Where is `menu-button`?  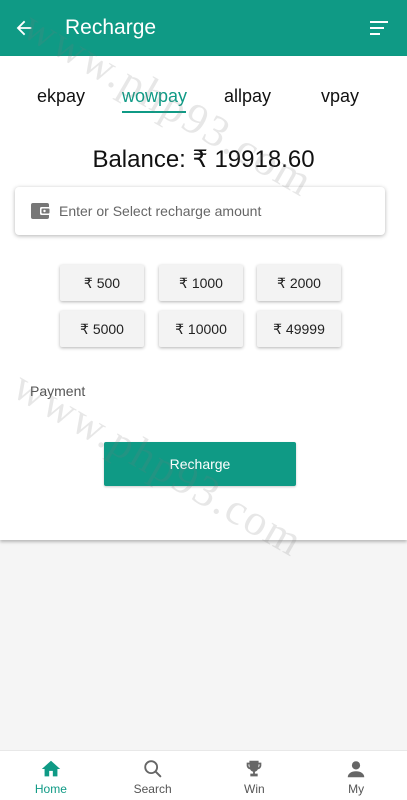
menu-button is located at coordinates (379, 28).